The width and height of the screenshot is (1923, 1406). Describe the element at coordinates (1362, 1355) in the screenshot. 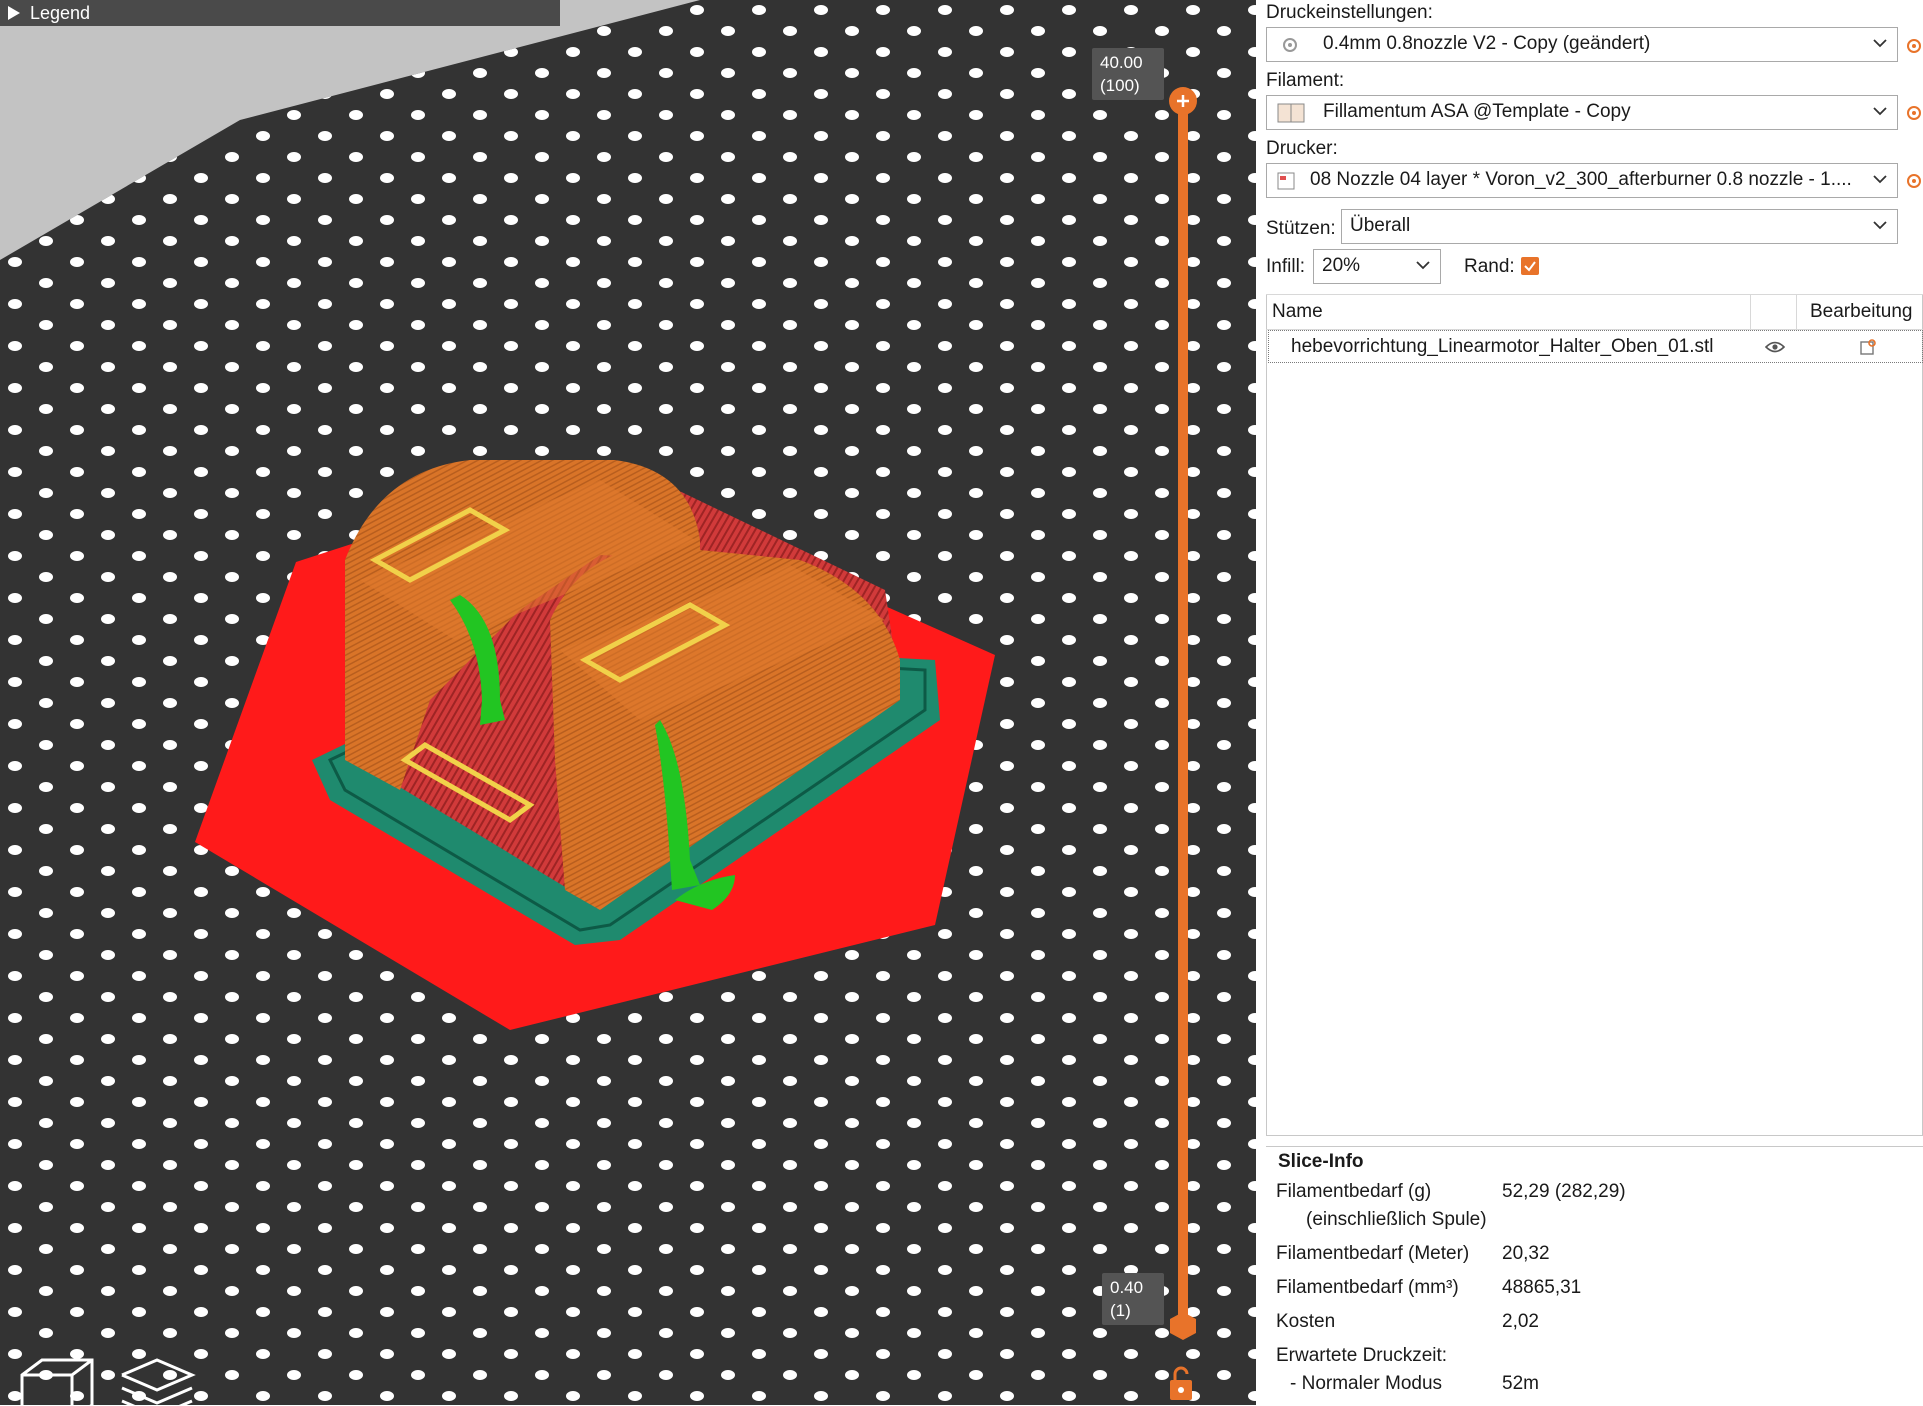

I see `print-time-label: Erwartete Druckzeit:` at that location.